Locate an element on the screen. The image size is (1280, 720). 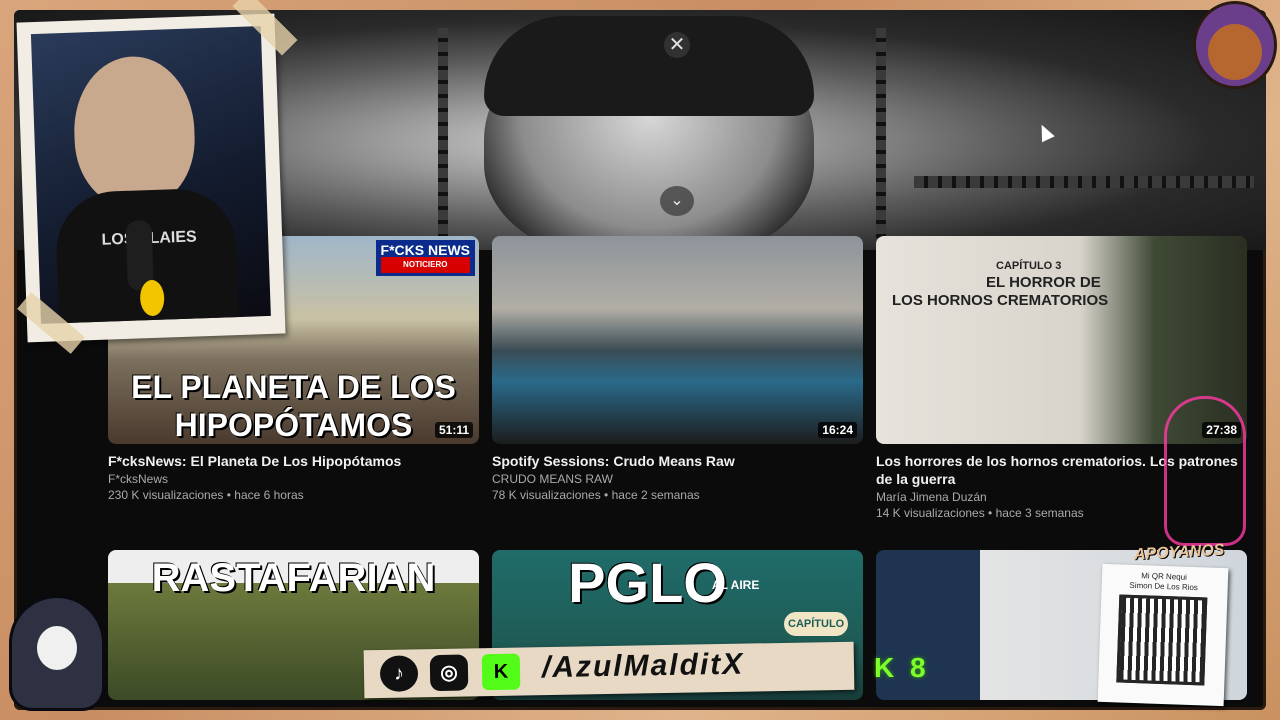
thumbnail-title-2: LOS HORNOS CREMATORIOS is located at coordinates (1000, 300).